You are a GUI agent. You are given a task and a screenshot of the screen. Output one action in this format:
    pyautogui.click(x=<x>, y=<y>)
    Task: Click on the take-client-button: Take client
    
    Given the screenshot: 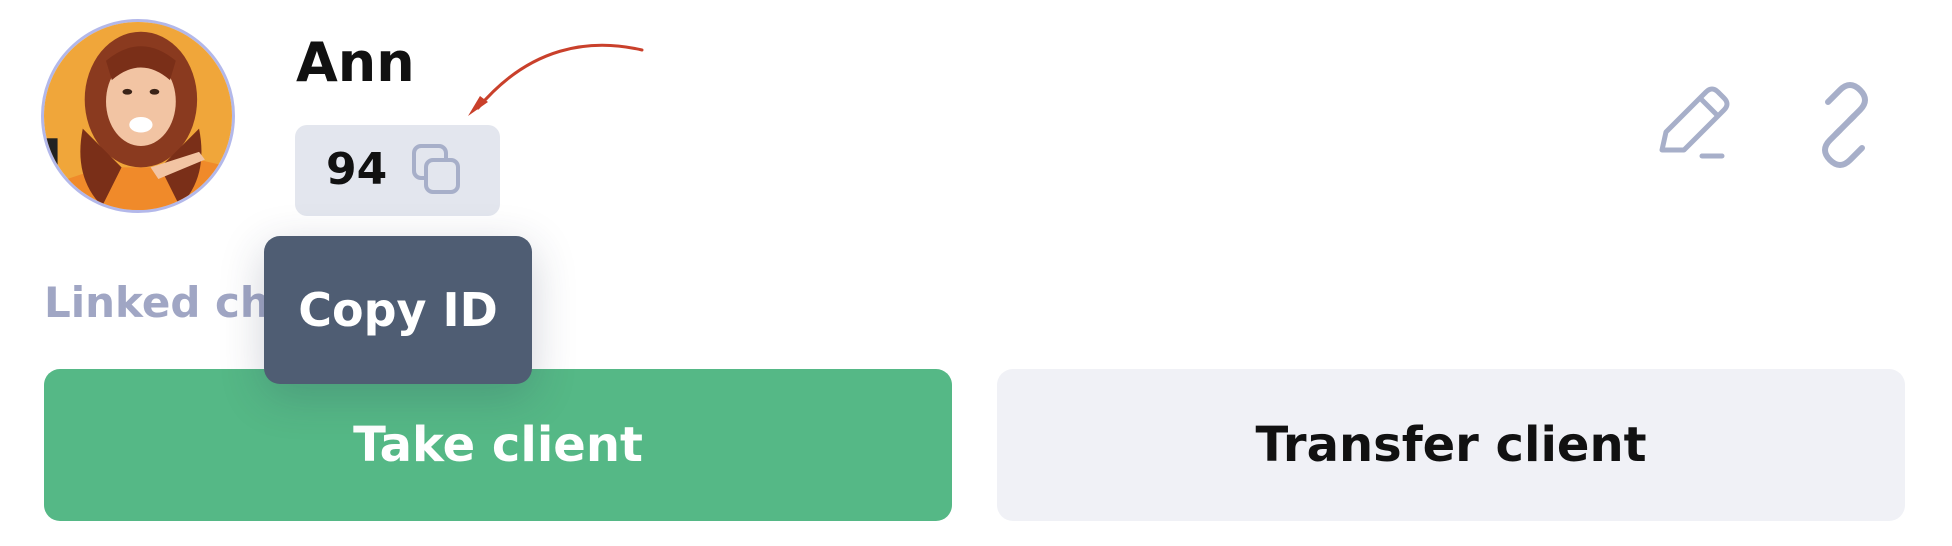 What is the action you would take?
    pyautogui.click(x=498, y=445)
    